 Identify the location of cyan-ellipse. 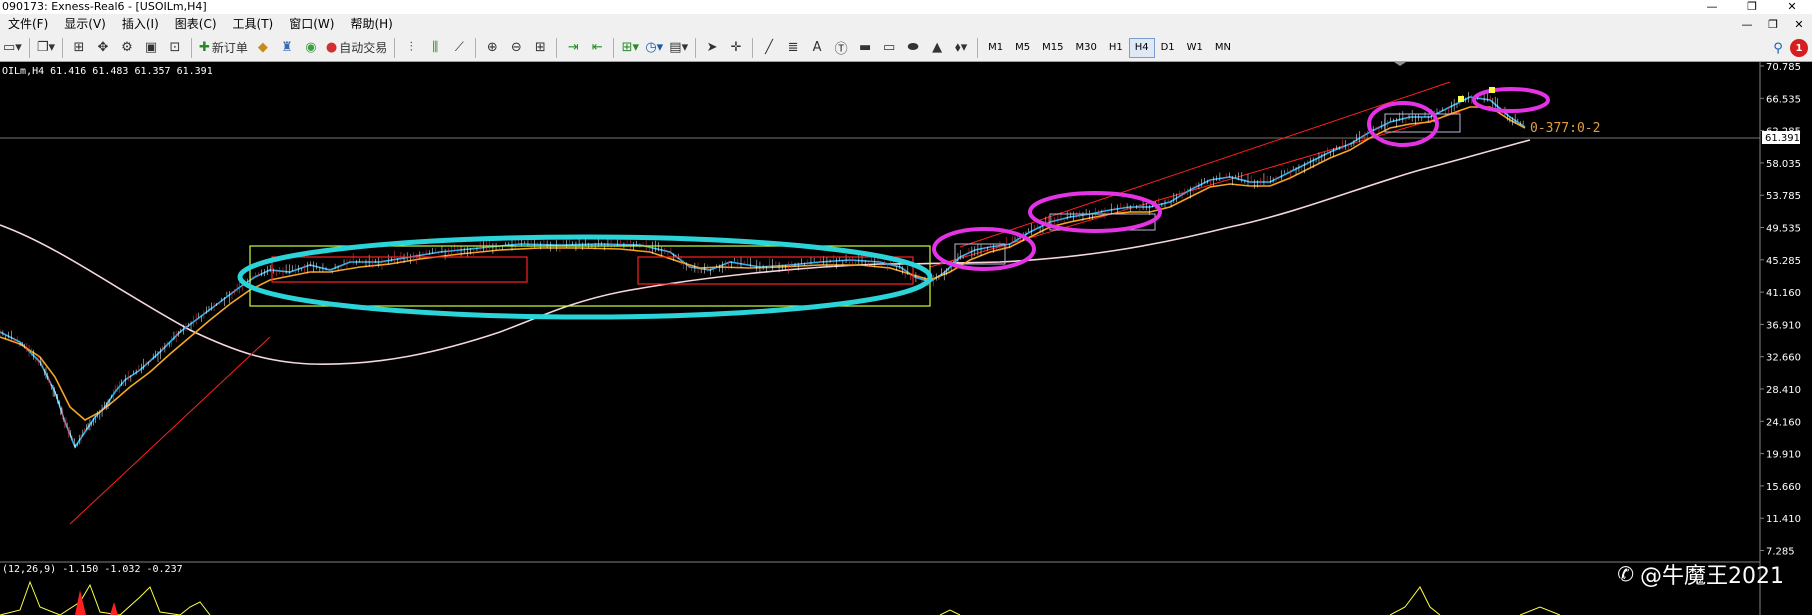
(585, 277).